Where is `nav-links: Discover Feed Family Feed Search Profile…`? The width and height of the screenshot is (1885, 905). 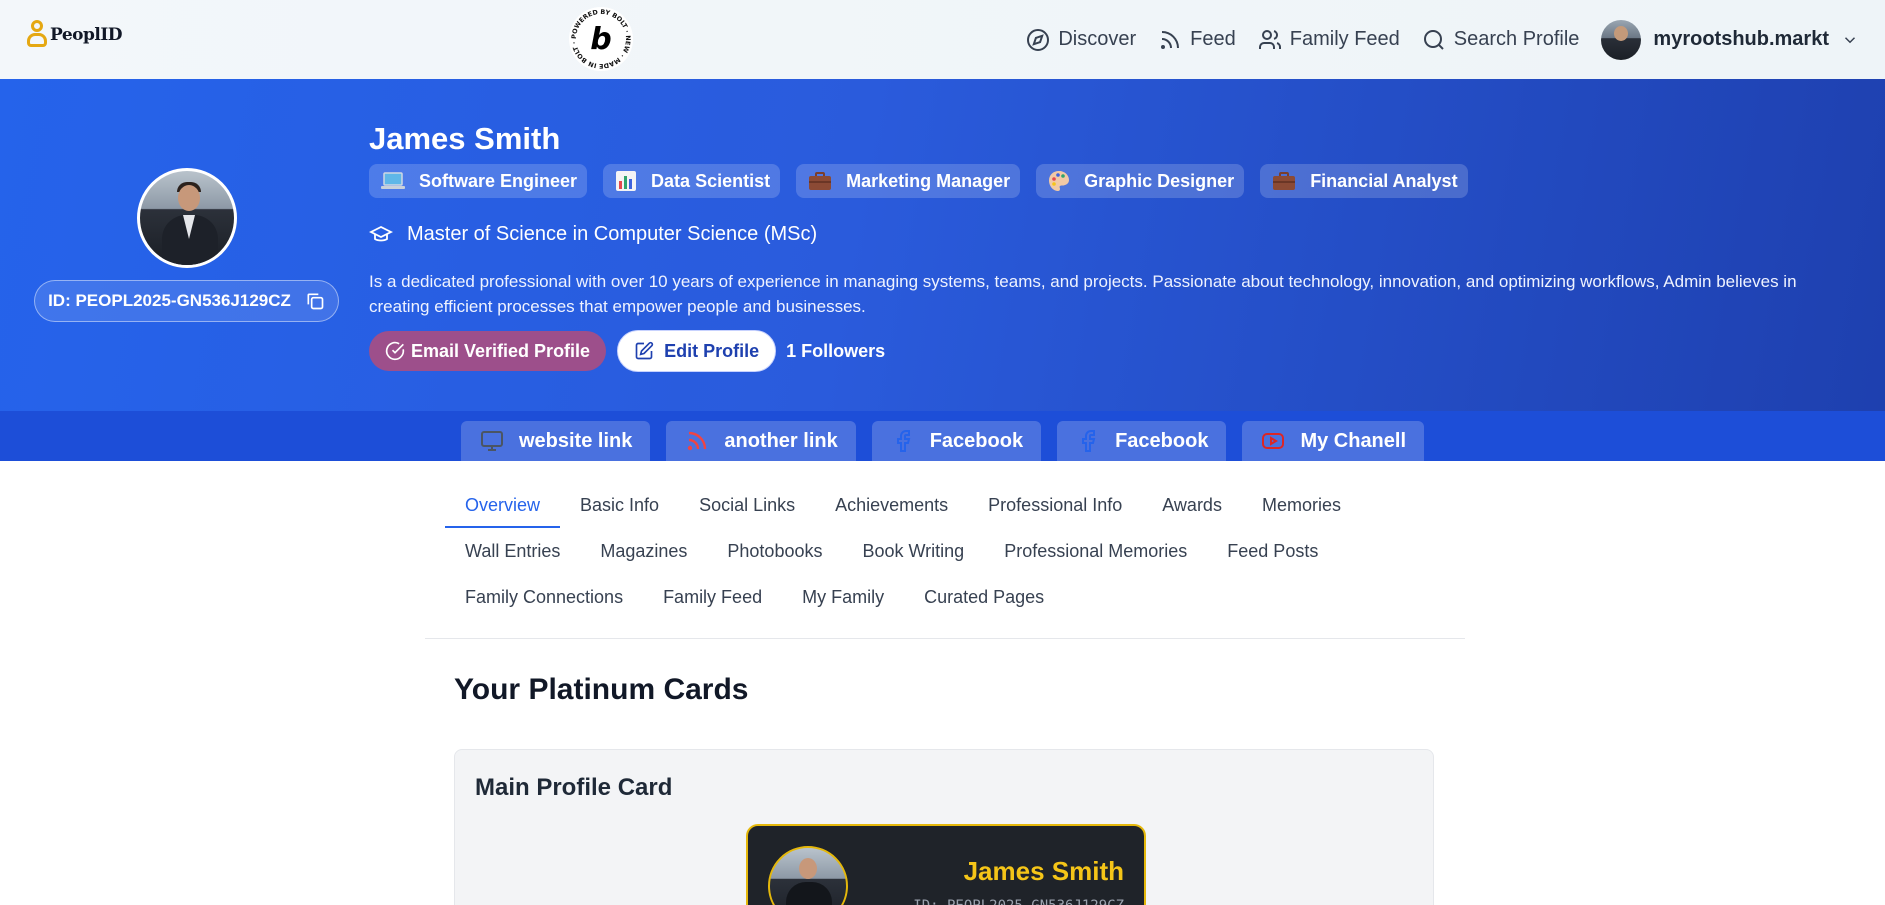
nav-links: Discover Feed Family Feed Search Profile… is located at coordinates (1455, 39).